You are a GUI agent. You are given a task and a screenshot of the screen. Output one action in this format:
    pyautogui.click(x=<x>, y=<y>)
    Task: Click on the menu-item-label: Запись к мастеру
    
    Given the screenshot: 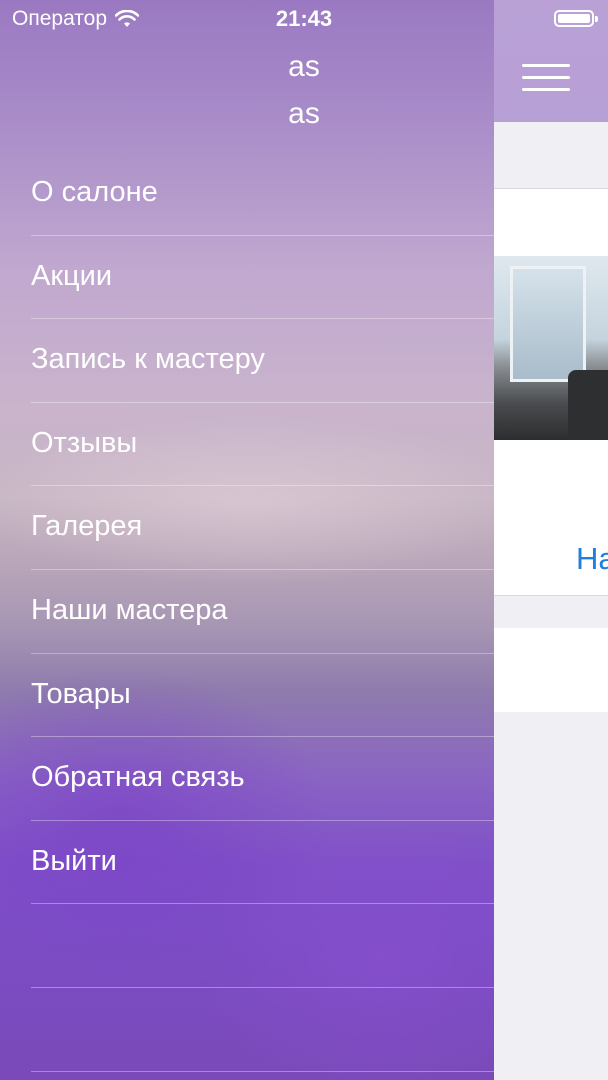 What is the action you would take?
    pyautogui.click(x=148, y=359)
    